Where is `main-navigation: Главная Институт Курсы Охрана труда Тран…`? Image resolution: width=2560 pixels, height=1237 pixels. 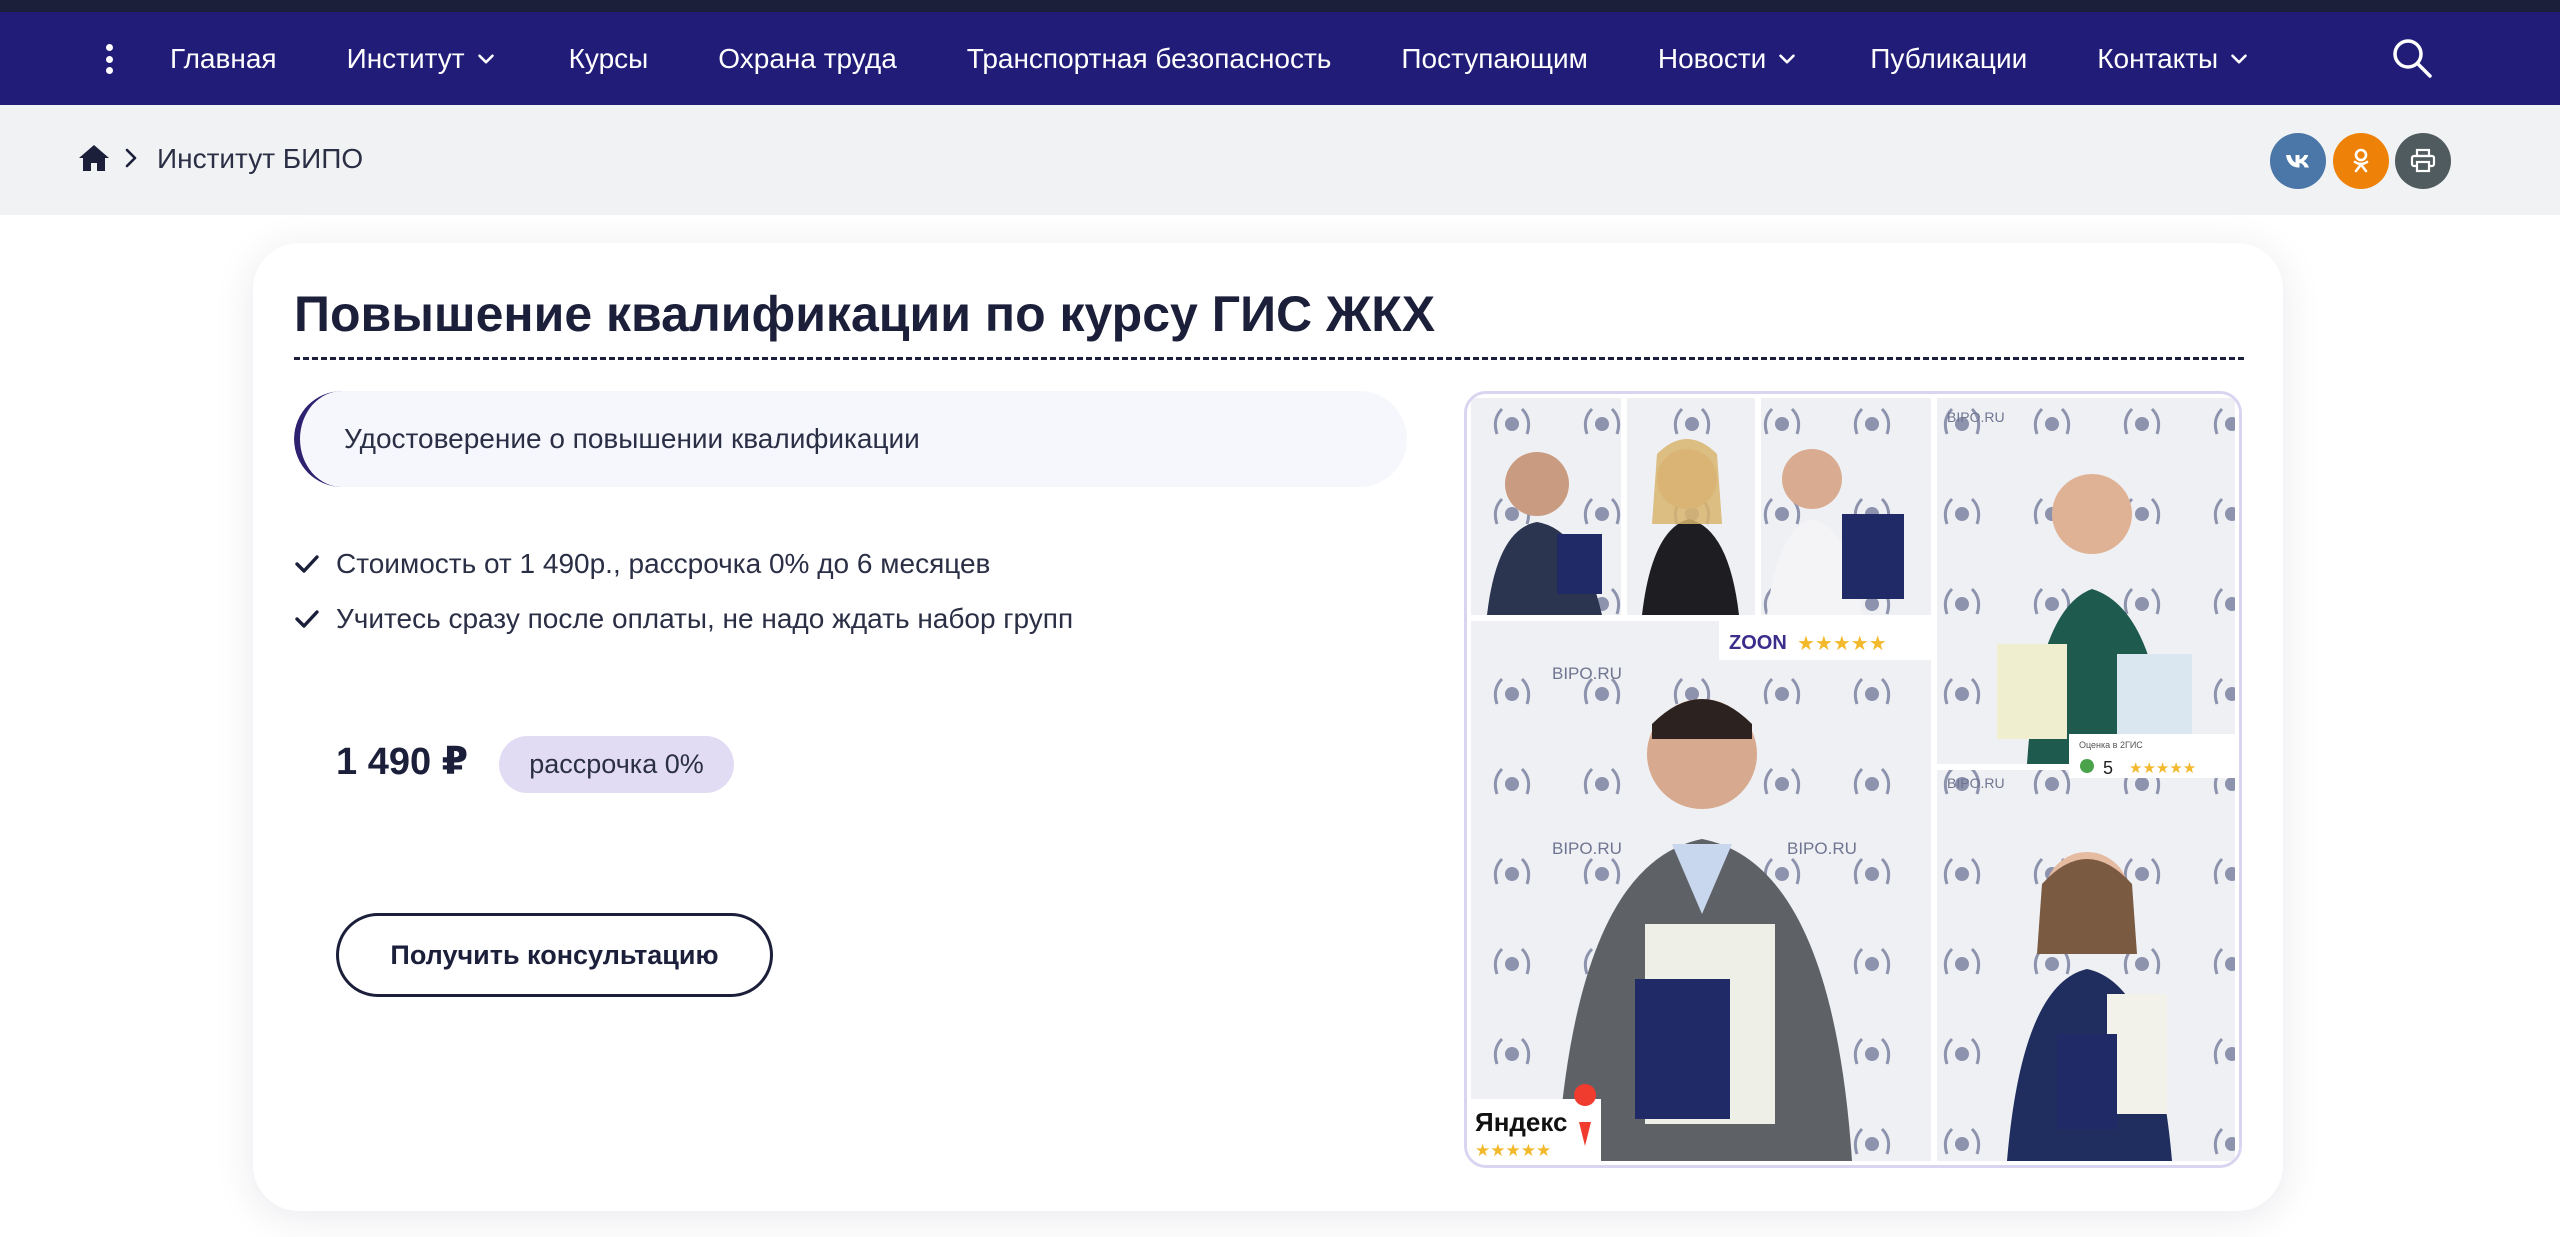 main-navigation: Главная Институт Курсы Охрана труда Тран… is located at coordinates (1280, 58).